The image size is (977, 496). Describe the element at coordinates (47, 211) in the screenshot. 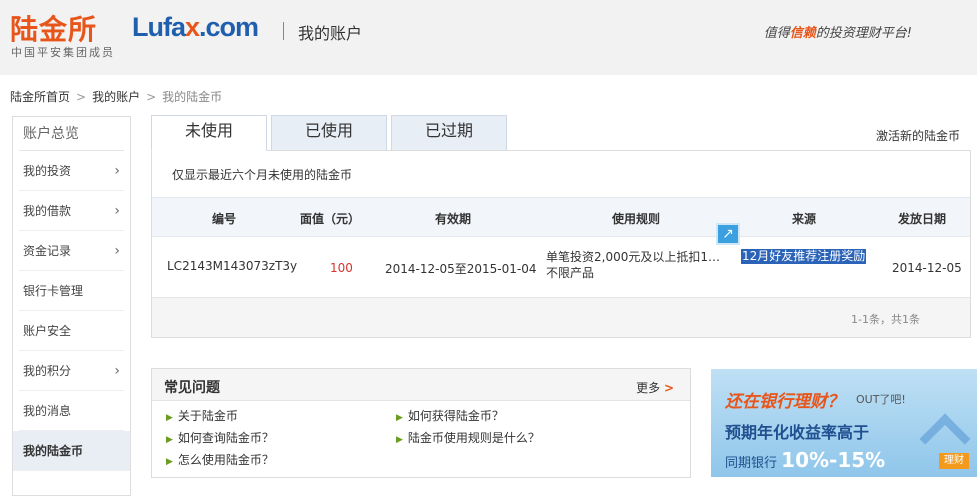

I see `sidebar-item-label: 我的借款` at that location.